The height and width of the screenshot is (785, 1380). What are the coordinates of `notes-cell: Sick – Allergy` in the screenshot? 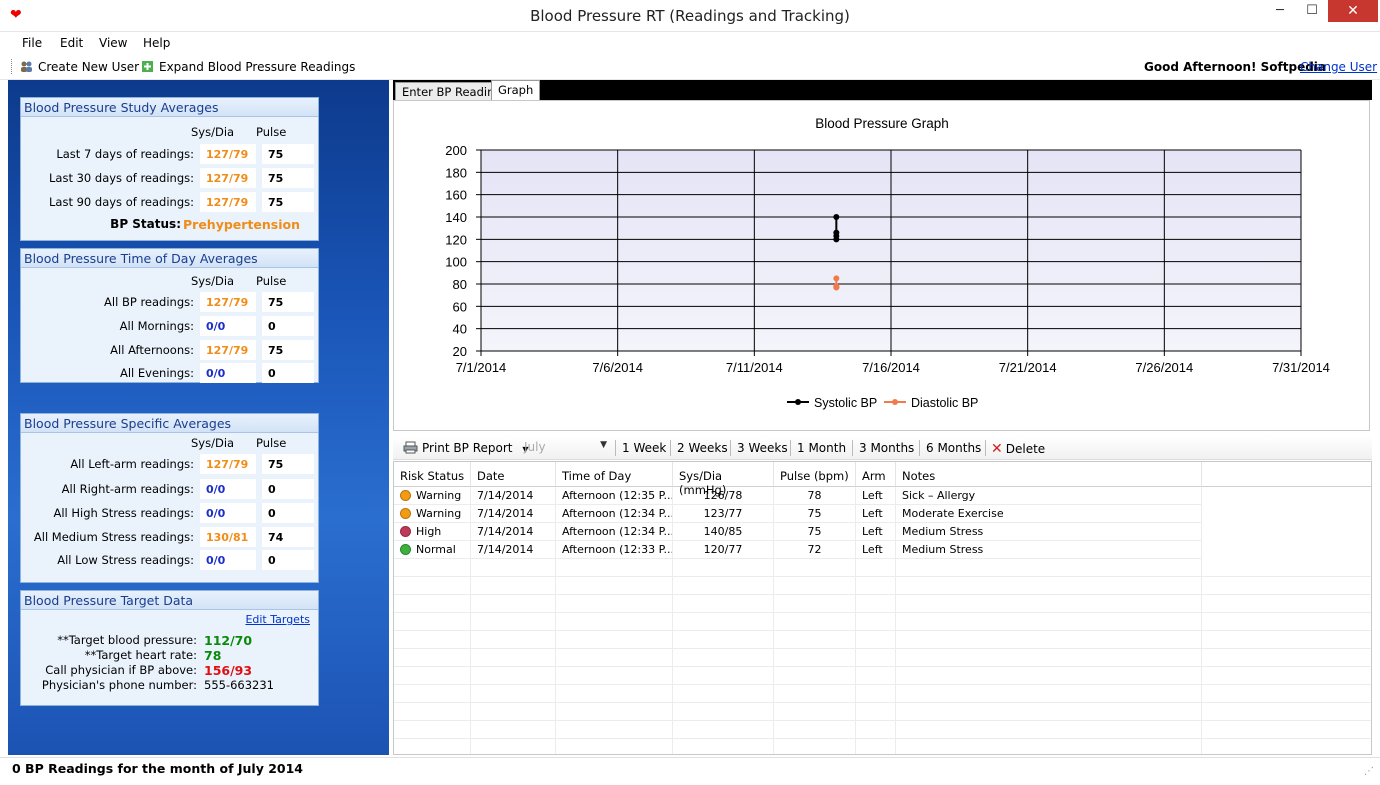 It's located at (1049, 496).